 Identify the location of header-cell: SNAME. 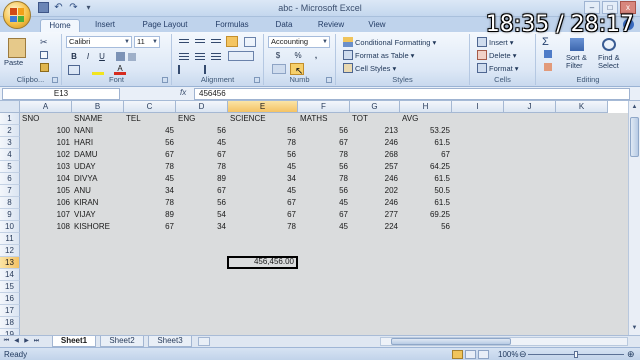
(98, 119).